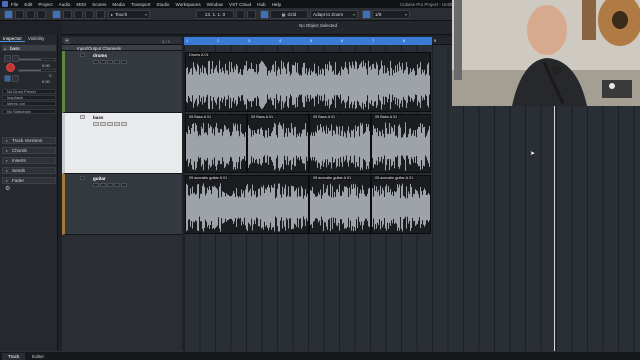 The image size is (640, 360). Describe the element at coordinates (15, 78) in the screenshot. I see `read-automation-button` at that location.